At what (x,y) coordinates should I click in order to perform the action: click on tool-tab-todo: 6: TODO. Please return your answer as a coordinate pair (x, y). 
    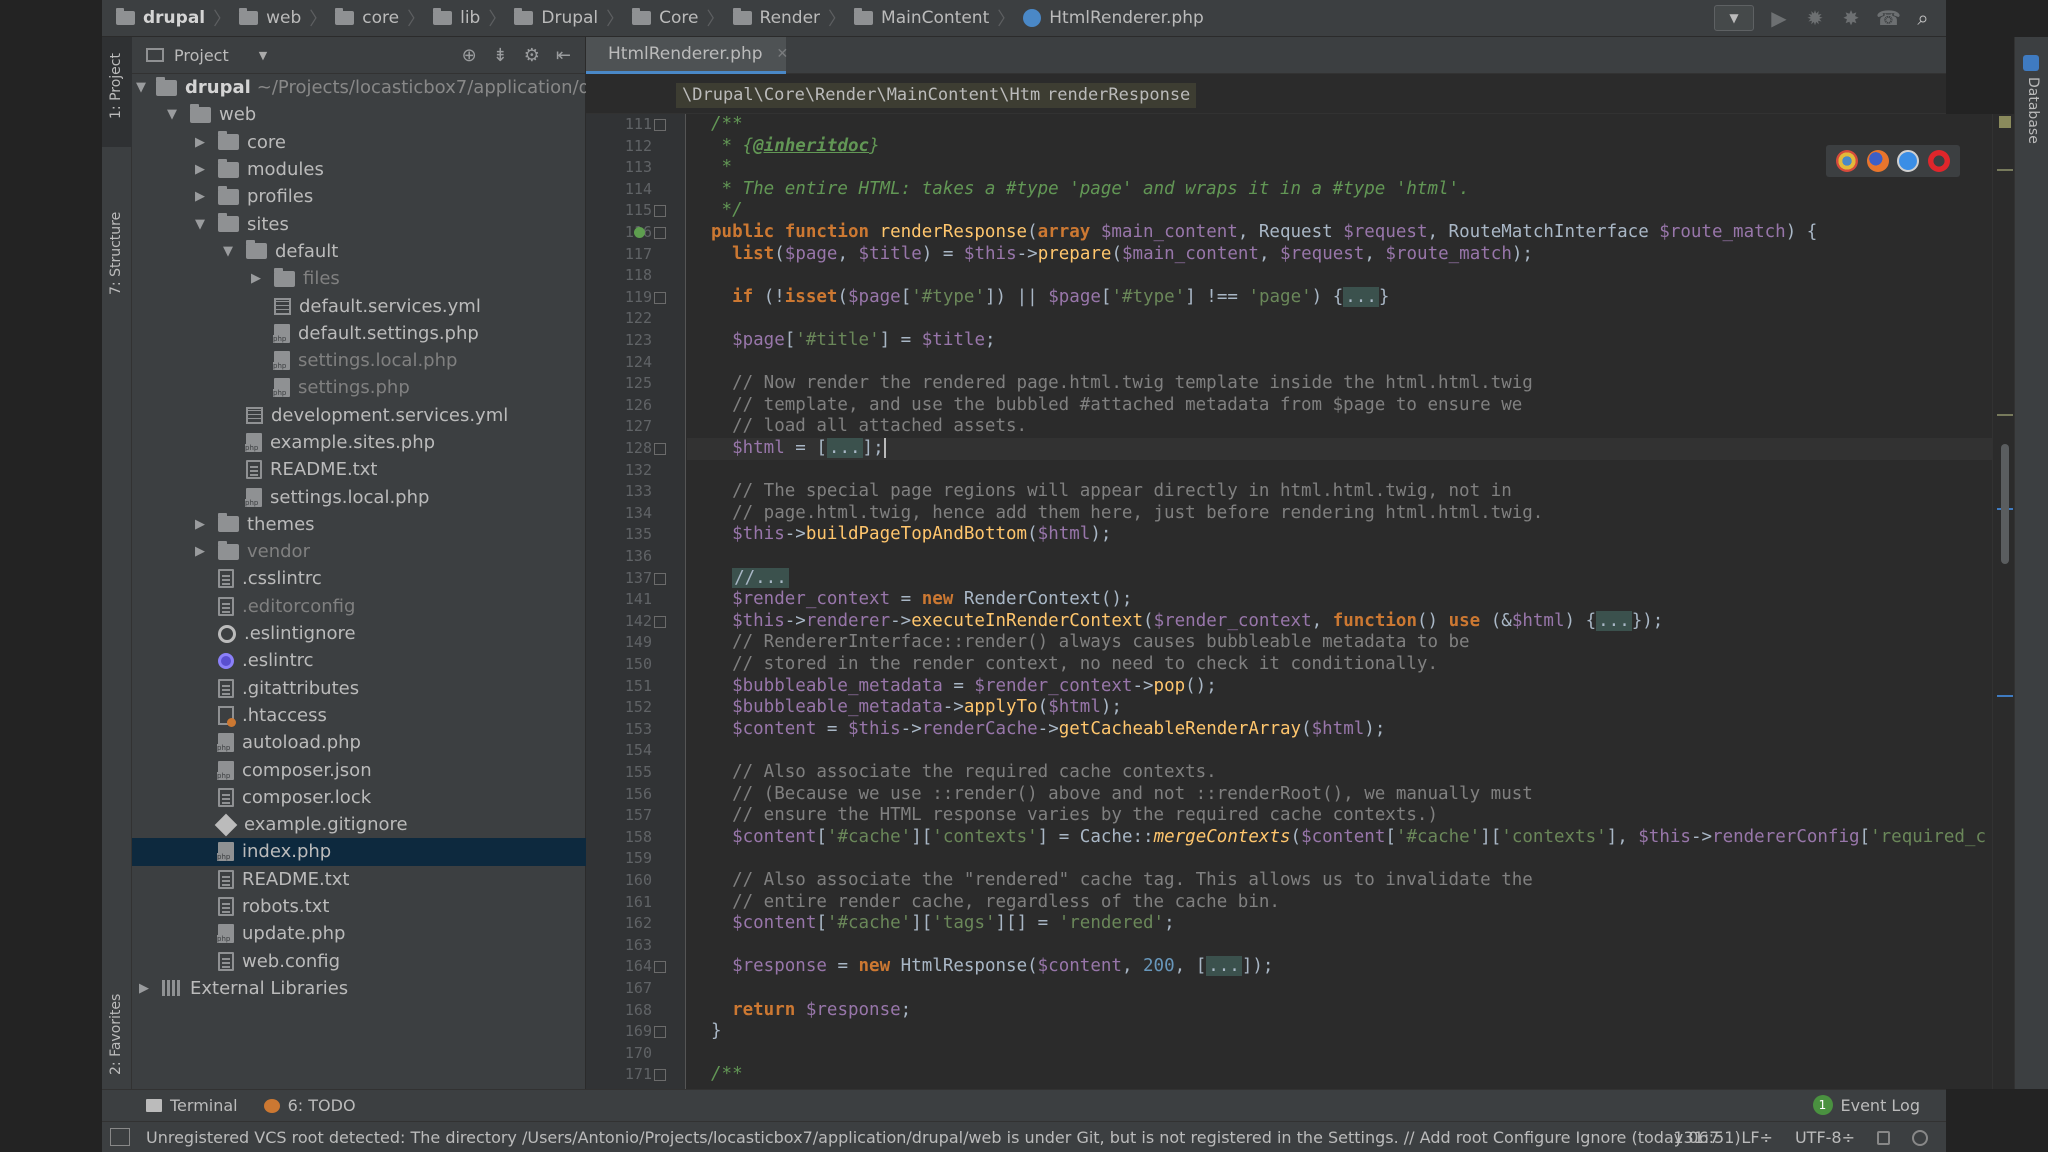
    Looking at the image, I should click on (309, 1105).